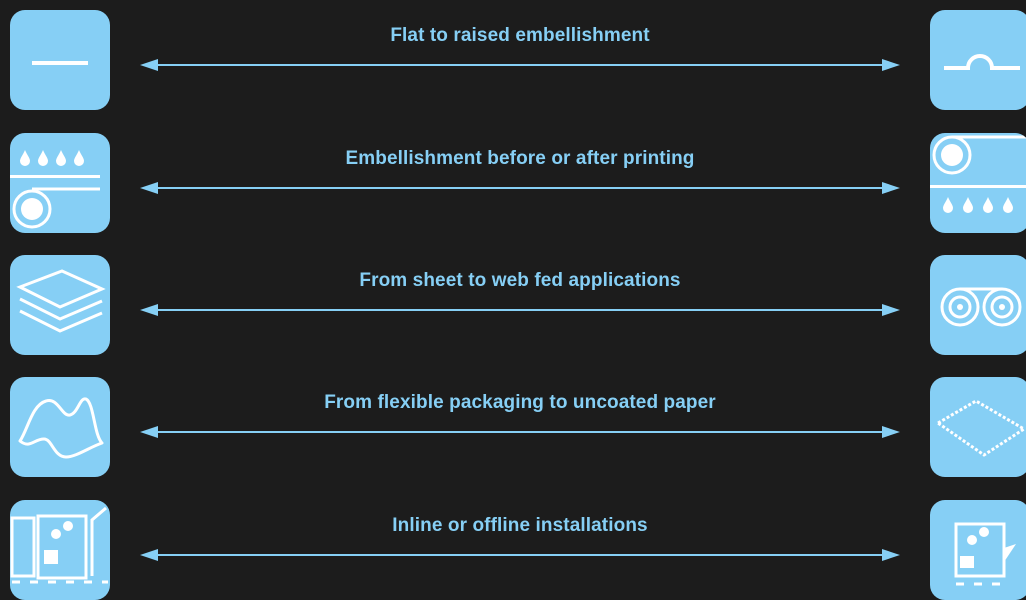 The image size is (1026, 600). I want to click on row-label: Flat to raised embellishment, so click(520, 35).